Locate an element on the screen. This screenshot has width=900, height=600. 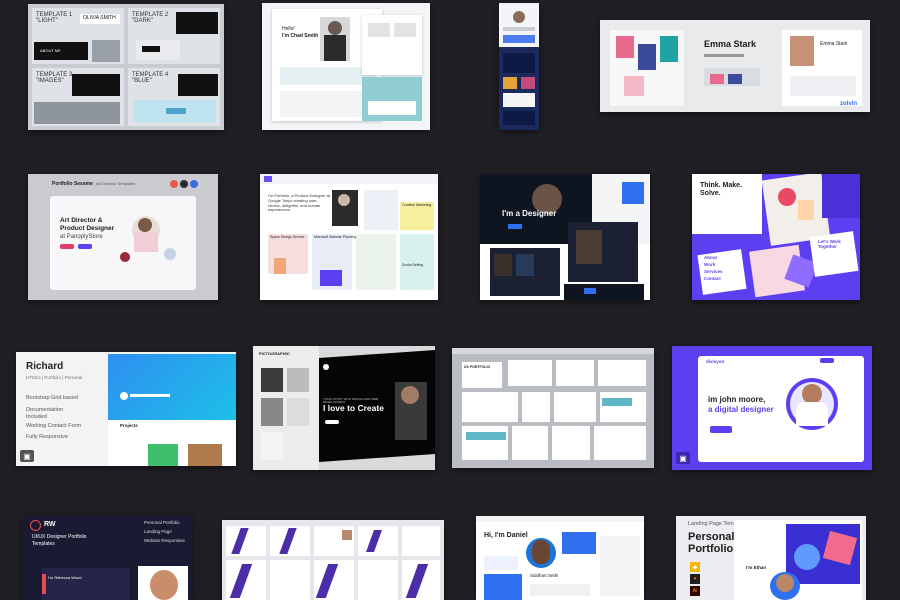
hire-button is located at coordinates (721, 429).